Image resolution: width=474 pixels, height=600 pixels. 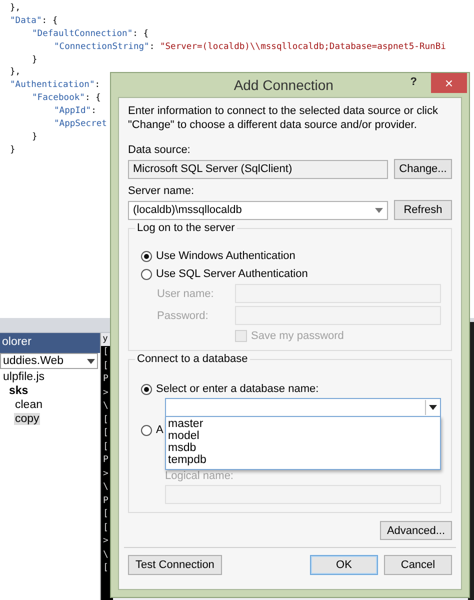 I want to click on code-token: "Data", so click(x=26, y=21).